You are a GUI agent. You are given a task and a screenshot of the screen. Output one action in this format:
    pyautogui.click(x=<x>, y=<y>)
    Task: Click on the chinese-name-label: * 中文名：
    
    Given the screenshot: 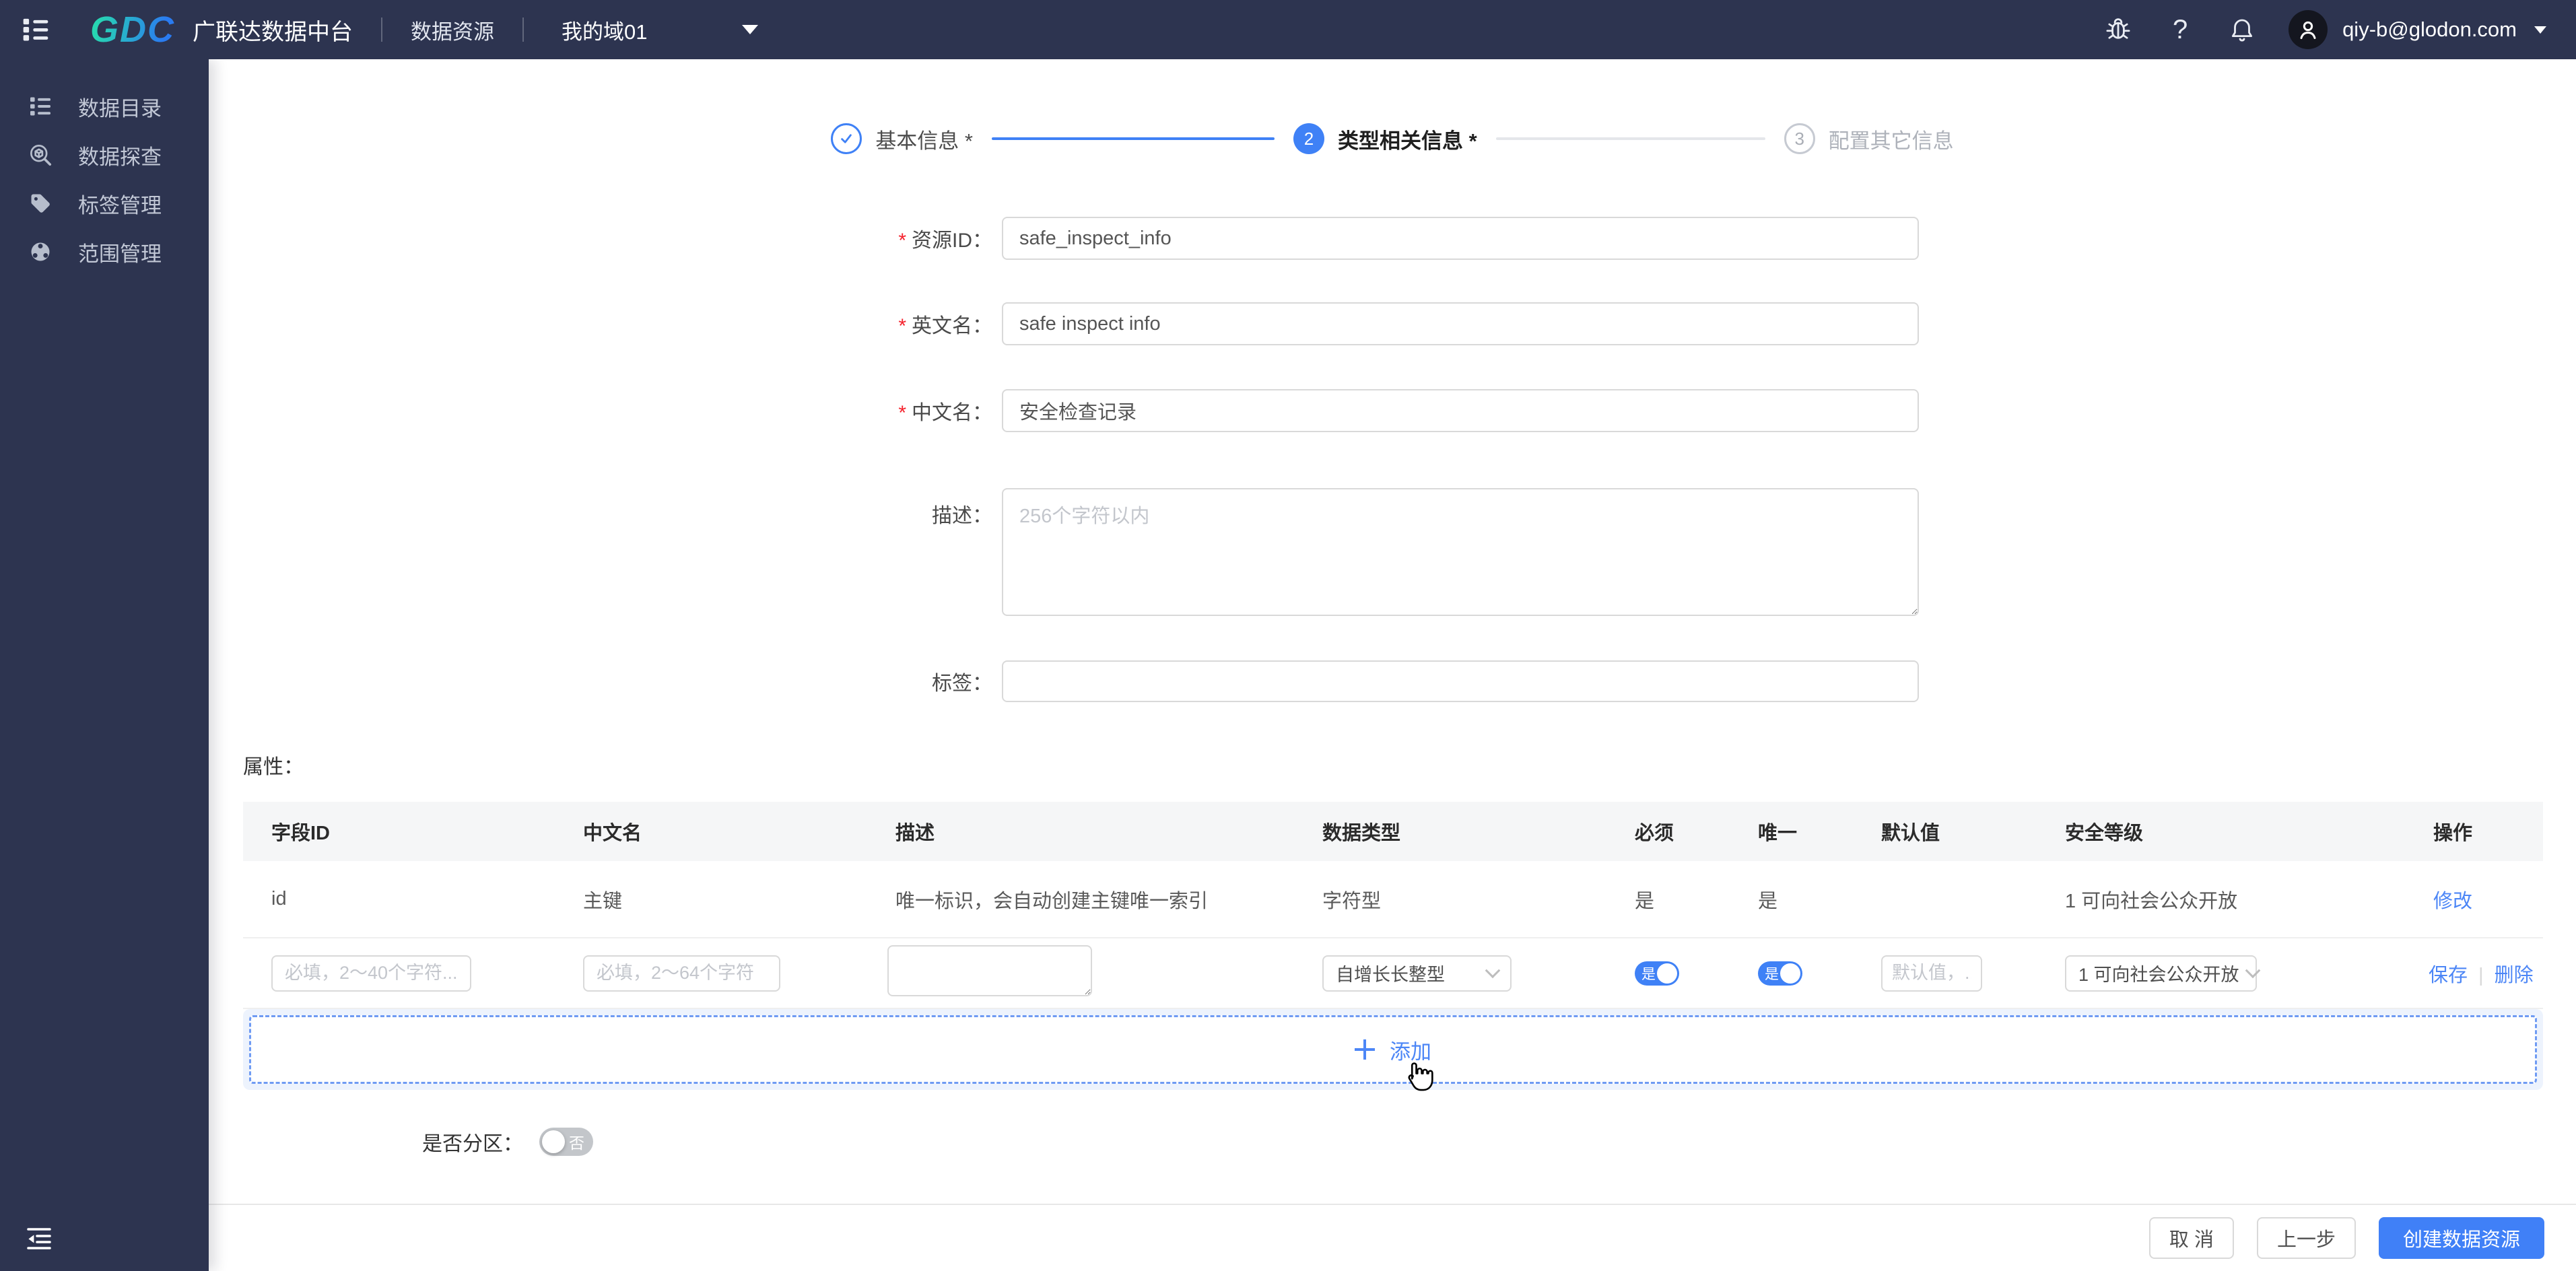 What is the action you would take?
    pyautogui.click(x=945, y=413)
    